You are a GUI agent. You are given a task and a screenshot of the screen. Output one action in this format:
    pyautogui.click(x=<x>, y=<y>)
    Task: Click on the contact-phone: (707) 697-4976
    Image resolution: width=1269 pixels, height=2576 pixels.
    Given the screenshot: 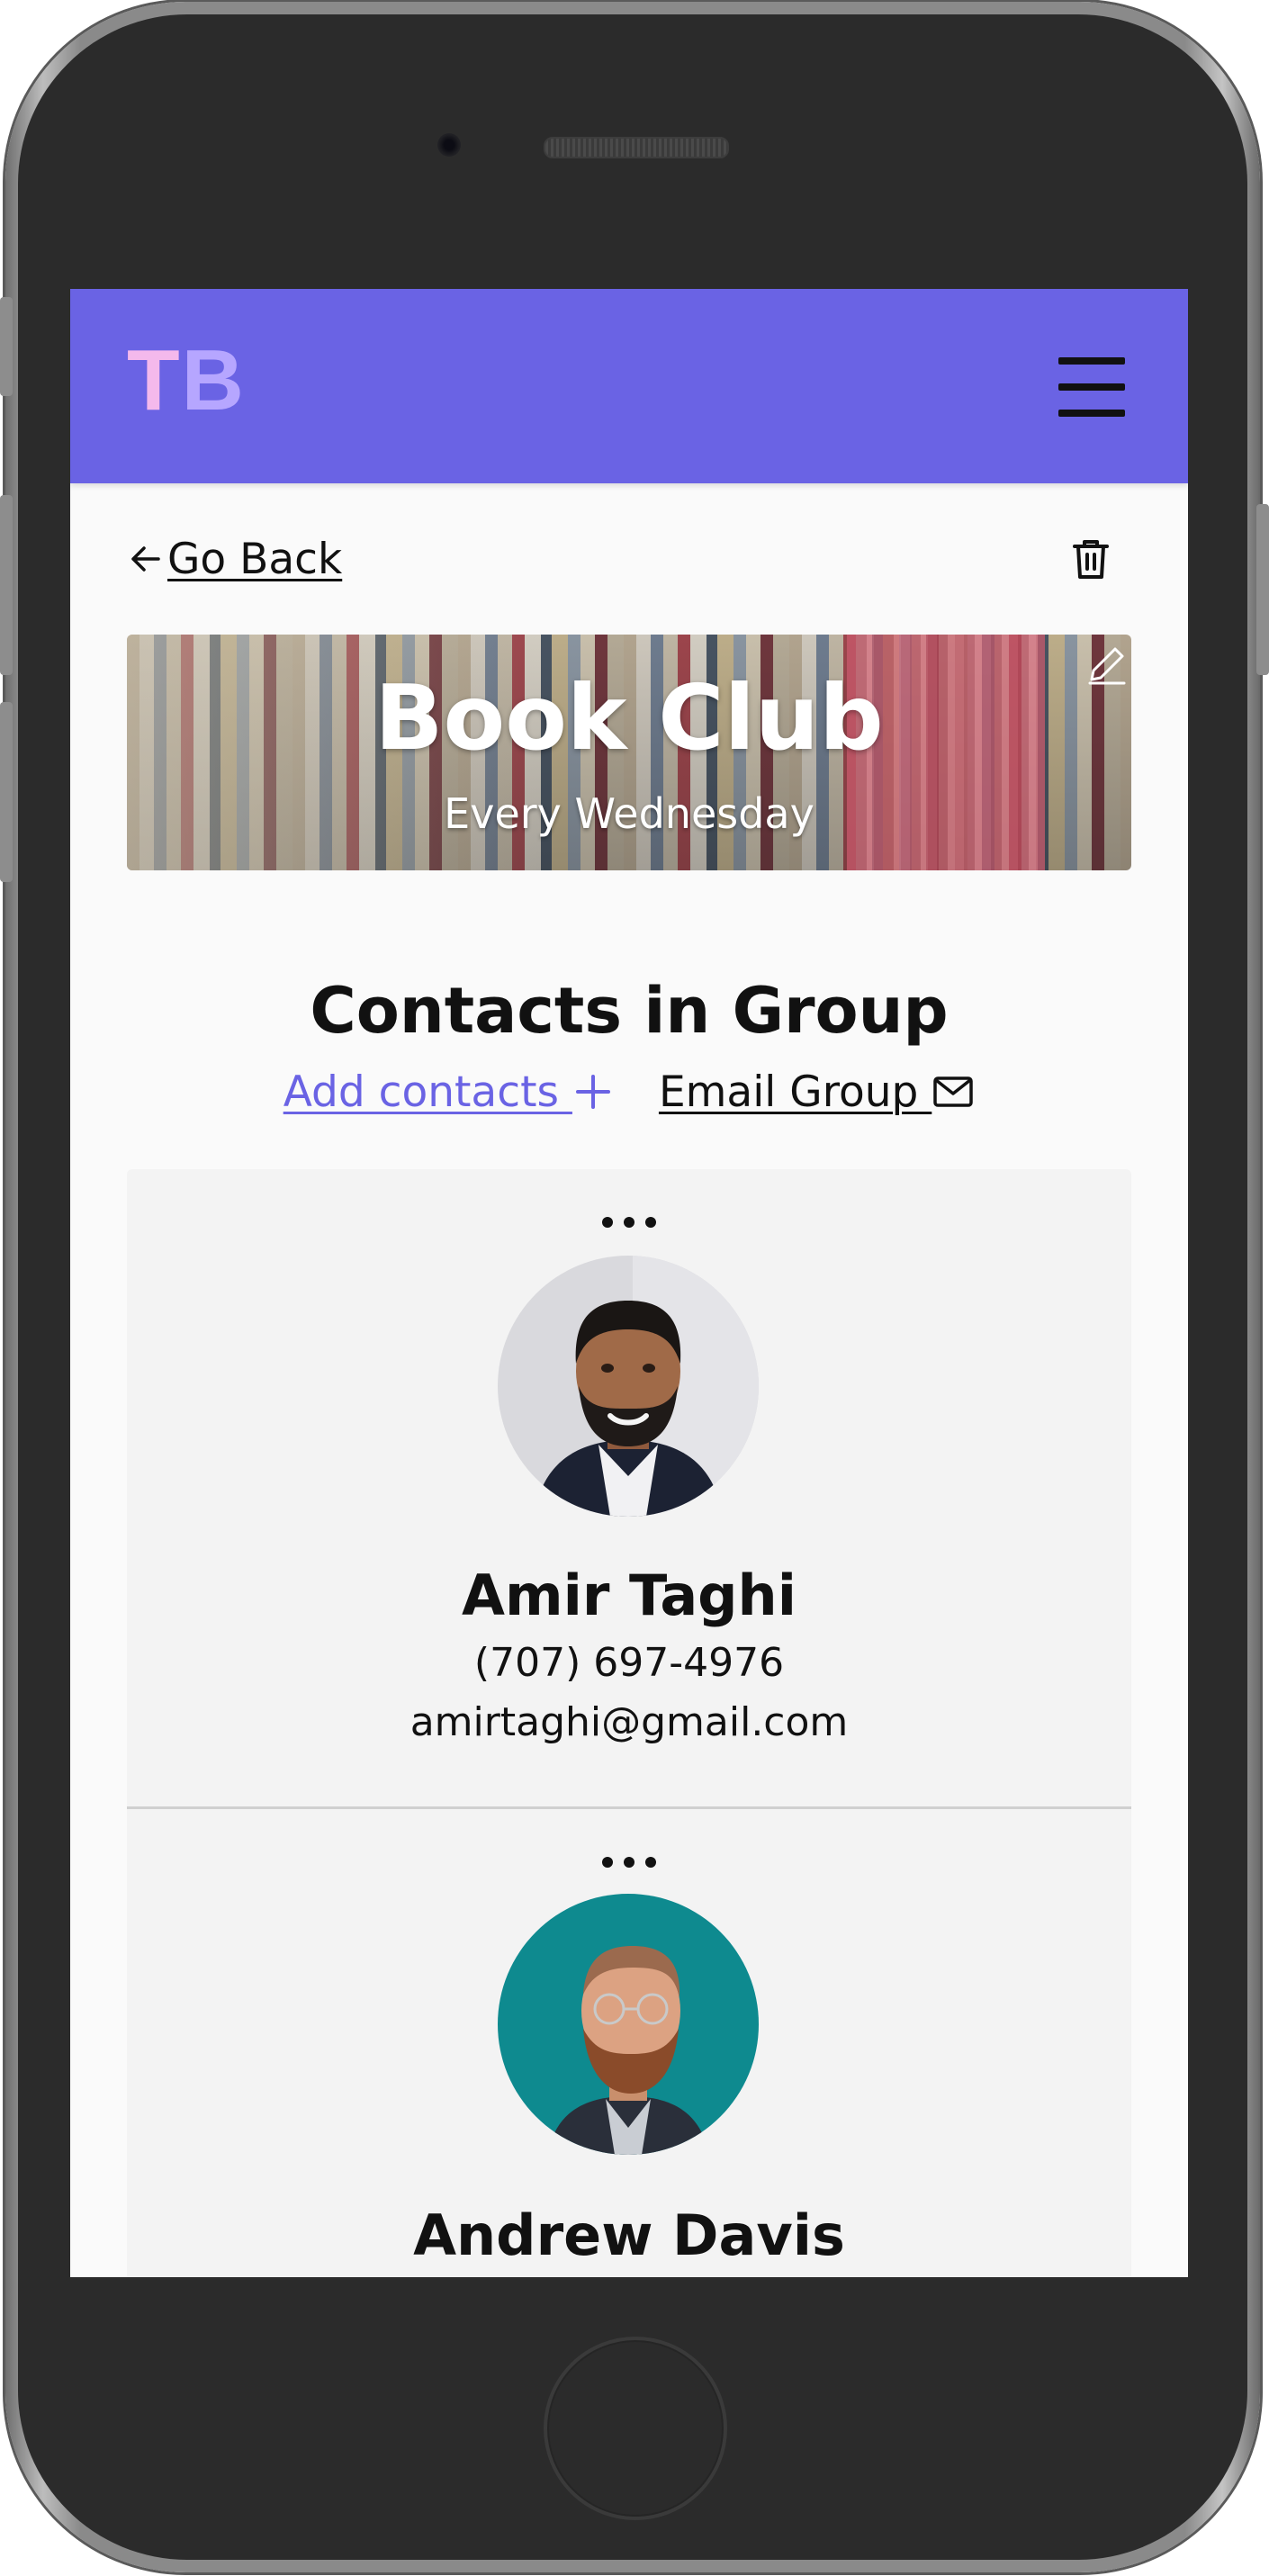 What is the action you would take?
    pyautogui.click(x=629, y=1663)
    